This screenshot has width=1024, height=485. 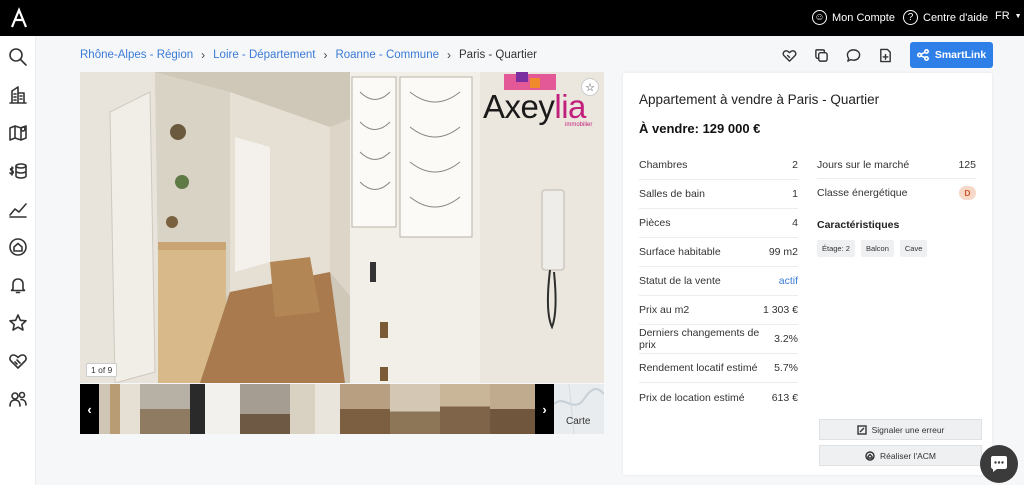 I want to click on favorite-photo-button: ☆, so click(x=590, y=87).